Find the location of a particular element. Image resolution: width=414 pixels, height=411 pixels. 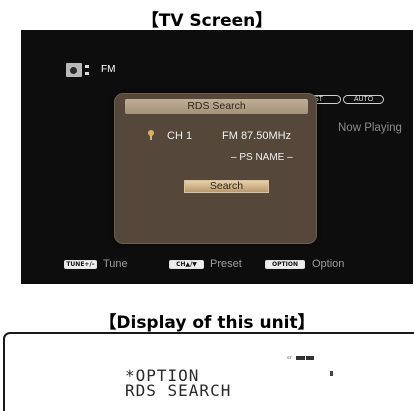

dialog-title: RDS Search is located at coordinates (216, 106).